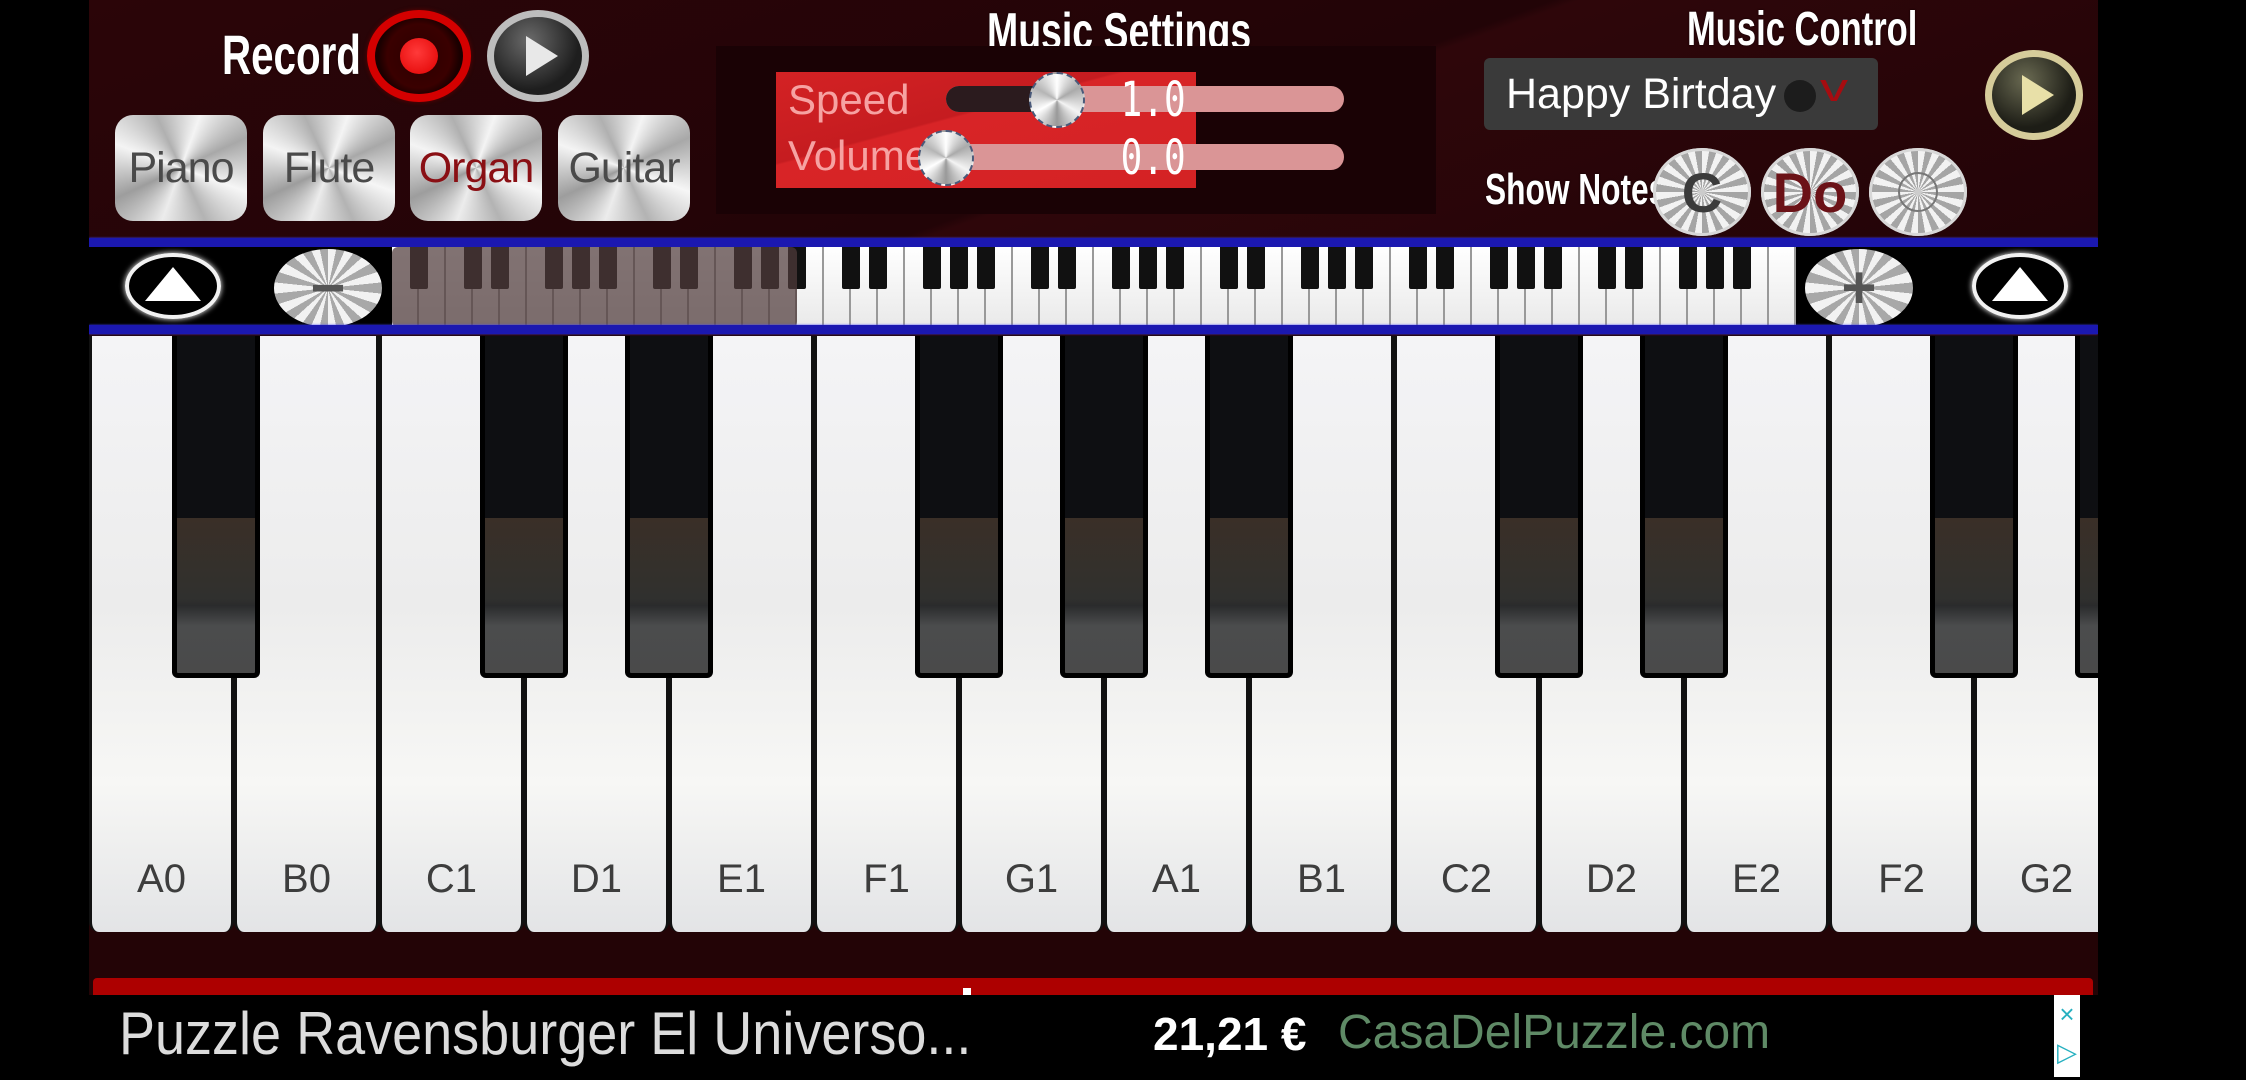 The height and width of the screenshot is (1080, 2246). I want to click on volume-value: 0.0, so click(1153, 158).